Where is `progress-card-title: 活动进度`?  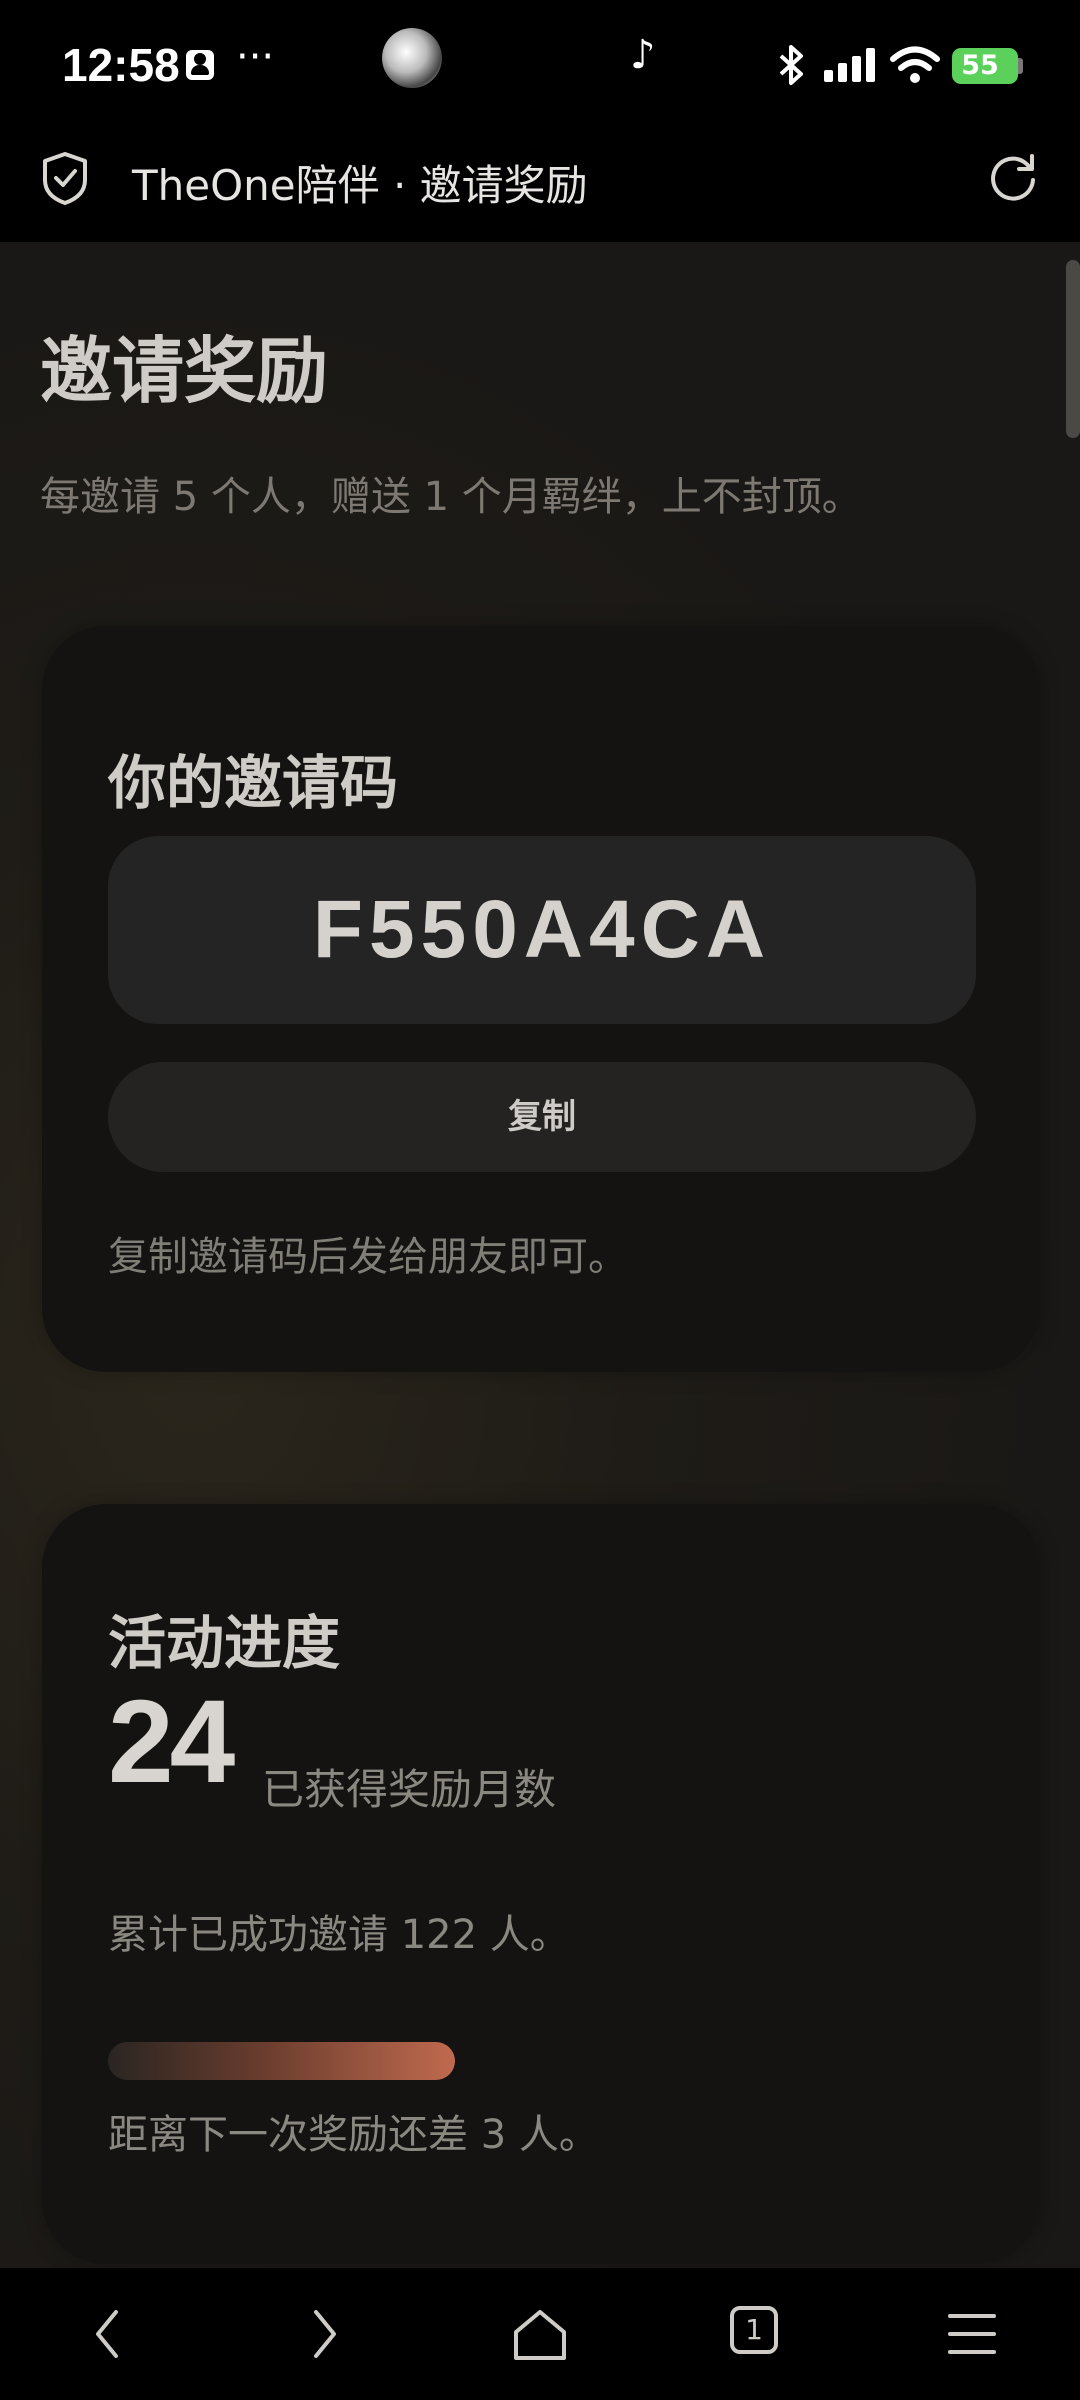
progress-card-title: 活动进度 is located at coordinates (224, 1643).